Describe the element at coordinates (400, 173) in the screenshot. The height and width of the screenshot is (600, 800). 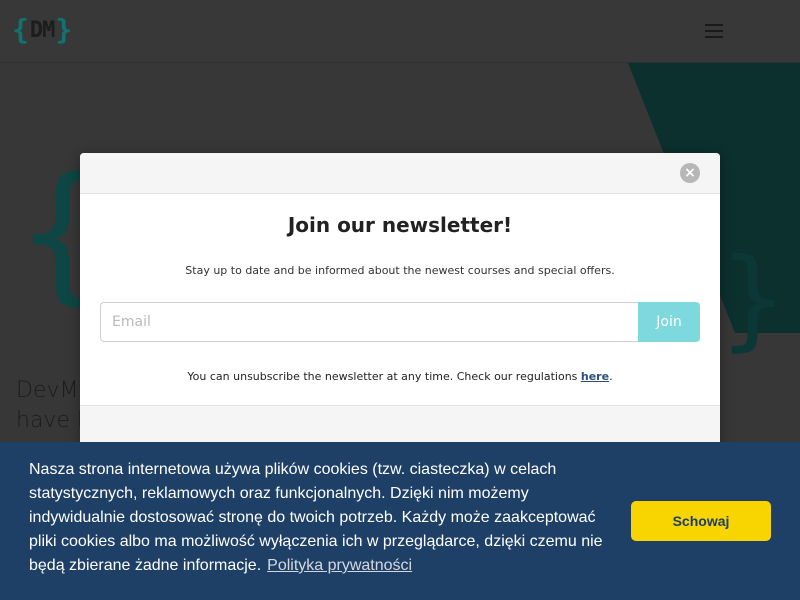
I see `modal-header: ×` at that location.